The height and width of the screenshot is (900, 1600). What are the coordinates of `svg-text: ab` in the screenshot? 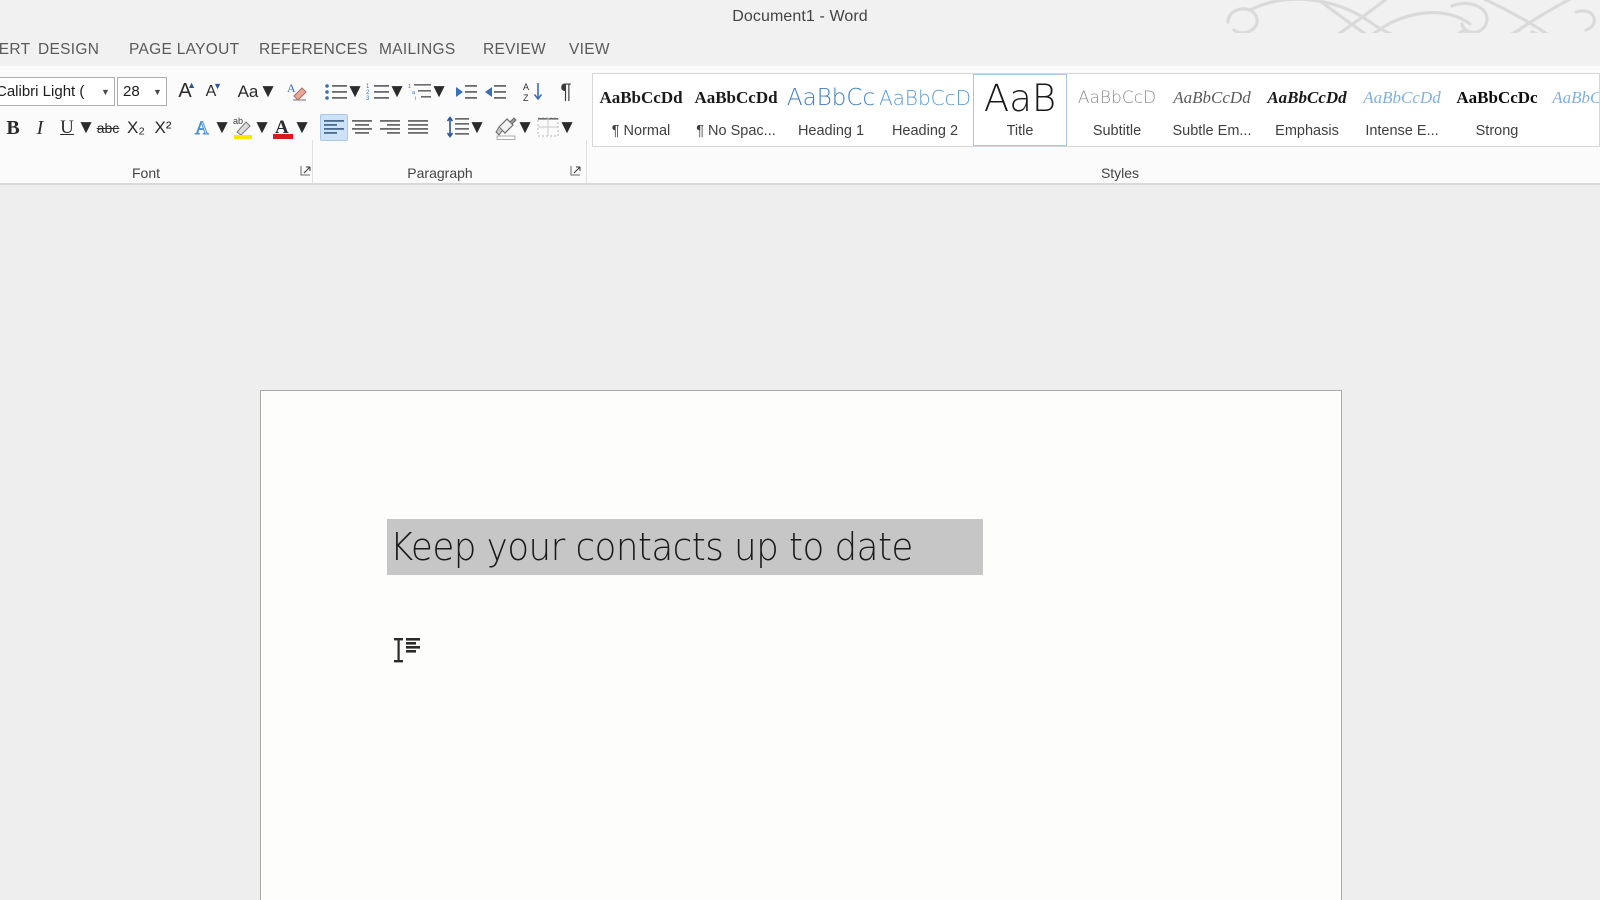 It's located at (238, 121).